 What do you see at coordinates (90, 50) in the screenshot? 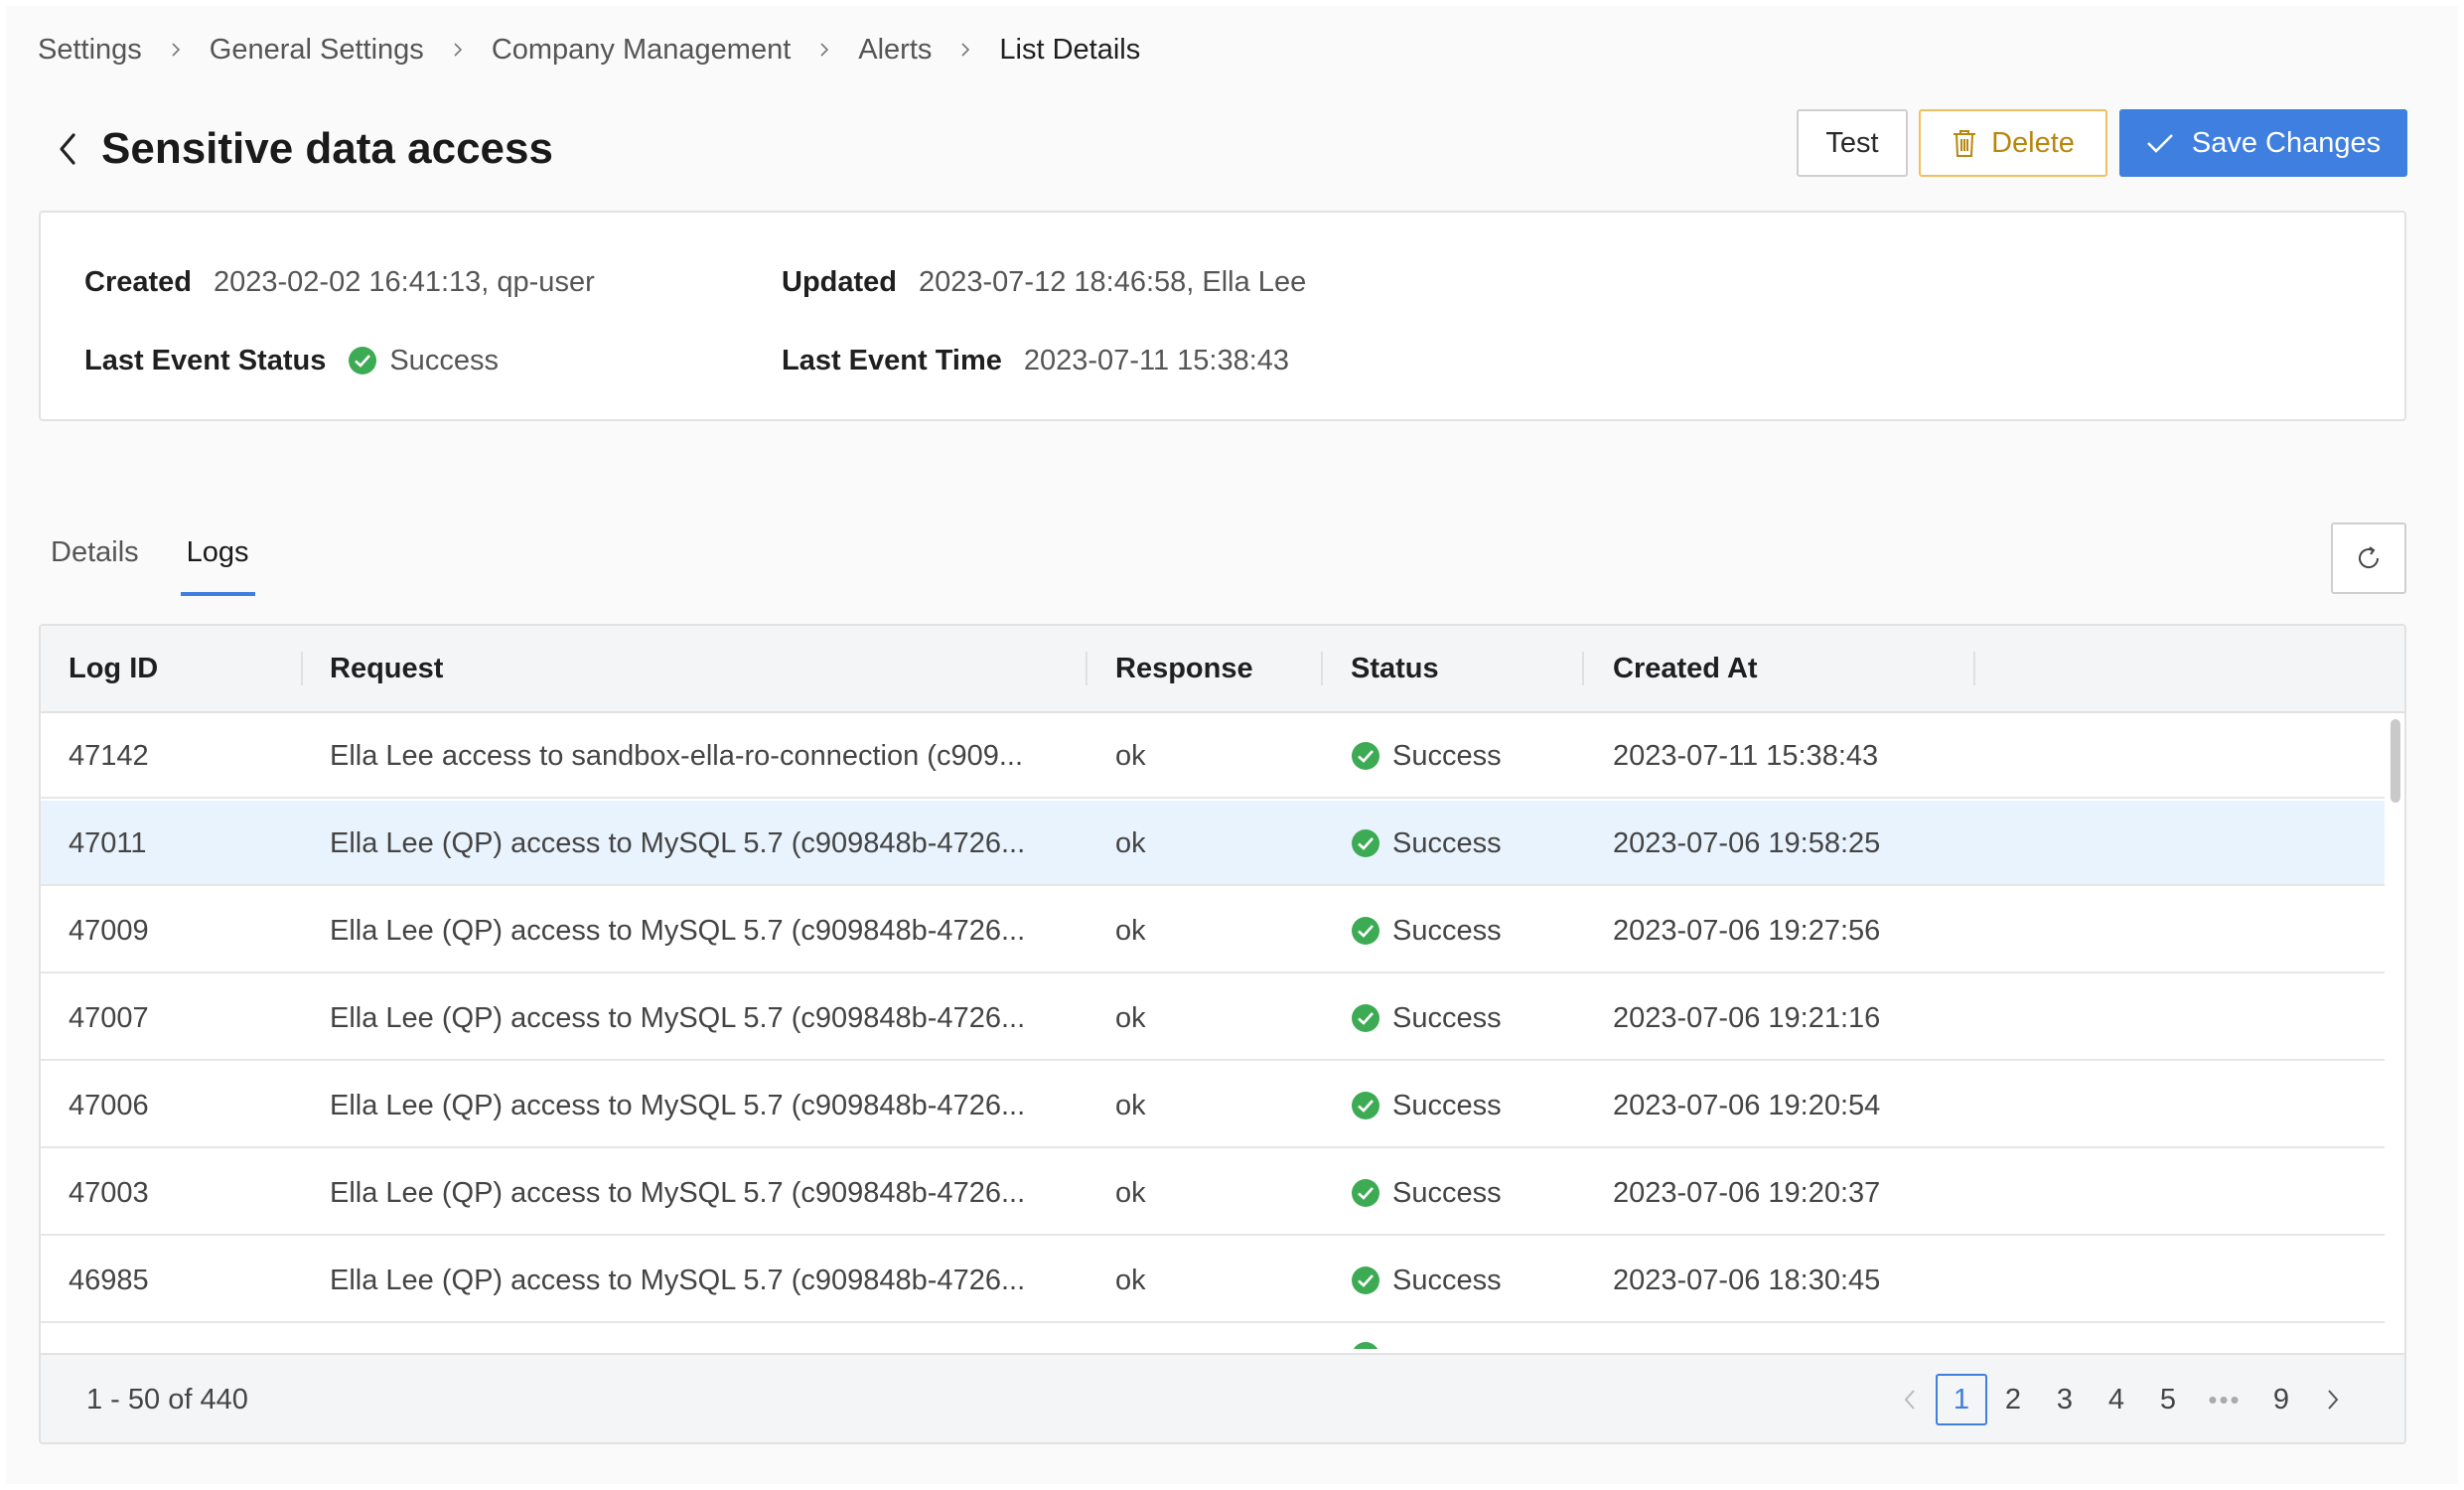
I see `breadcrumb-settings: Settings` at bounding box center [90, 50].